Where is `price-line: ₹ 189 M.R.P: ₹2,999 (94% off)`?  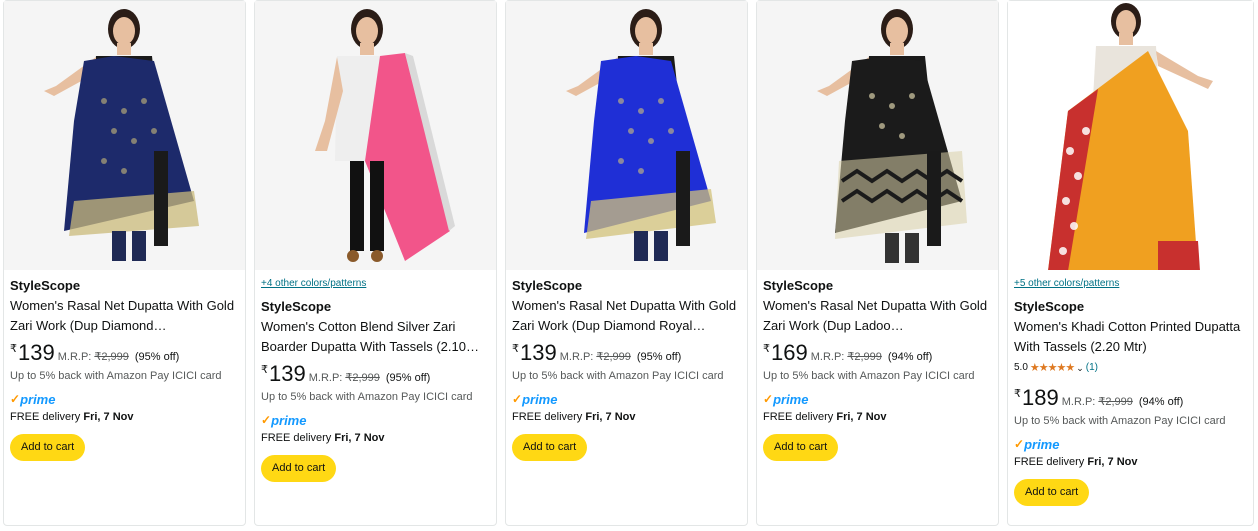 price-line: ₹ 189 M.R.P: ₹2,999 (94% off) is located at coordinates (1130, 398).